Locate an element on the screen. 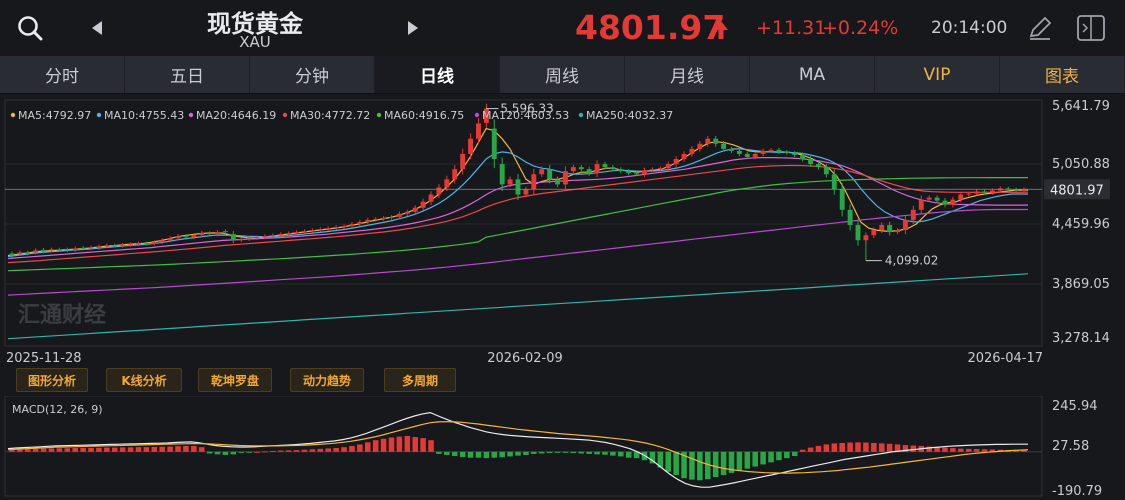 The width and height of the screenshot is (1125, 500). landscape-toggle-icon is located at coordinates (1091, 28).